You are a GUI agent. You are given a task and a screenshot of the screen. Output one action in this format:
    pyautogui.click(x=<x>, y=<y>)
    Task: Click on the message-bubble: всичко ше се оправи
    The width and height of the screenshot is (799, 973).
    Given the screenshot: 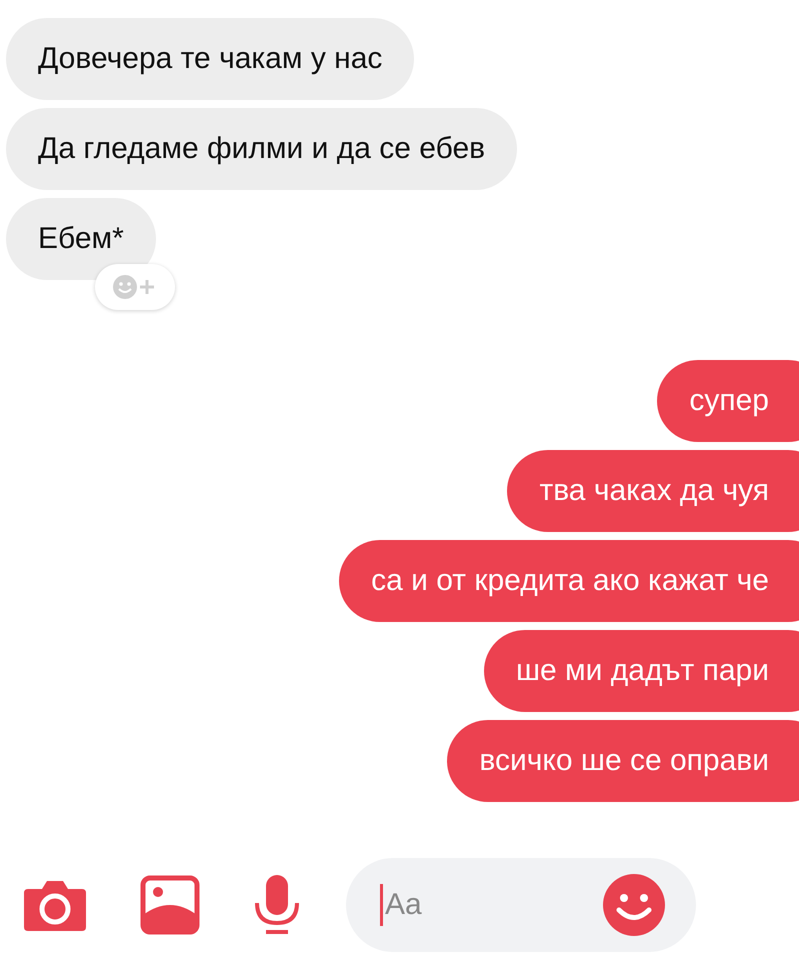 What is the action you would take?
    pyautogui.click(x=623, y=761)
    